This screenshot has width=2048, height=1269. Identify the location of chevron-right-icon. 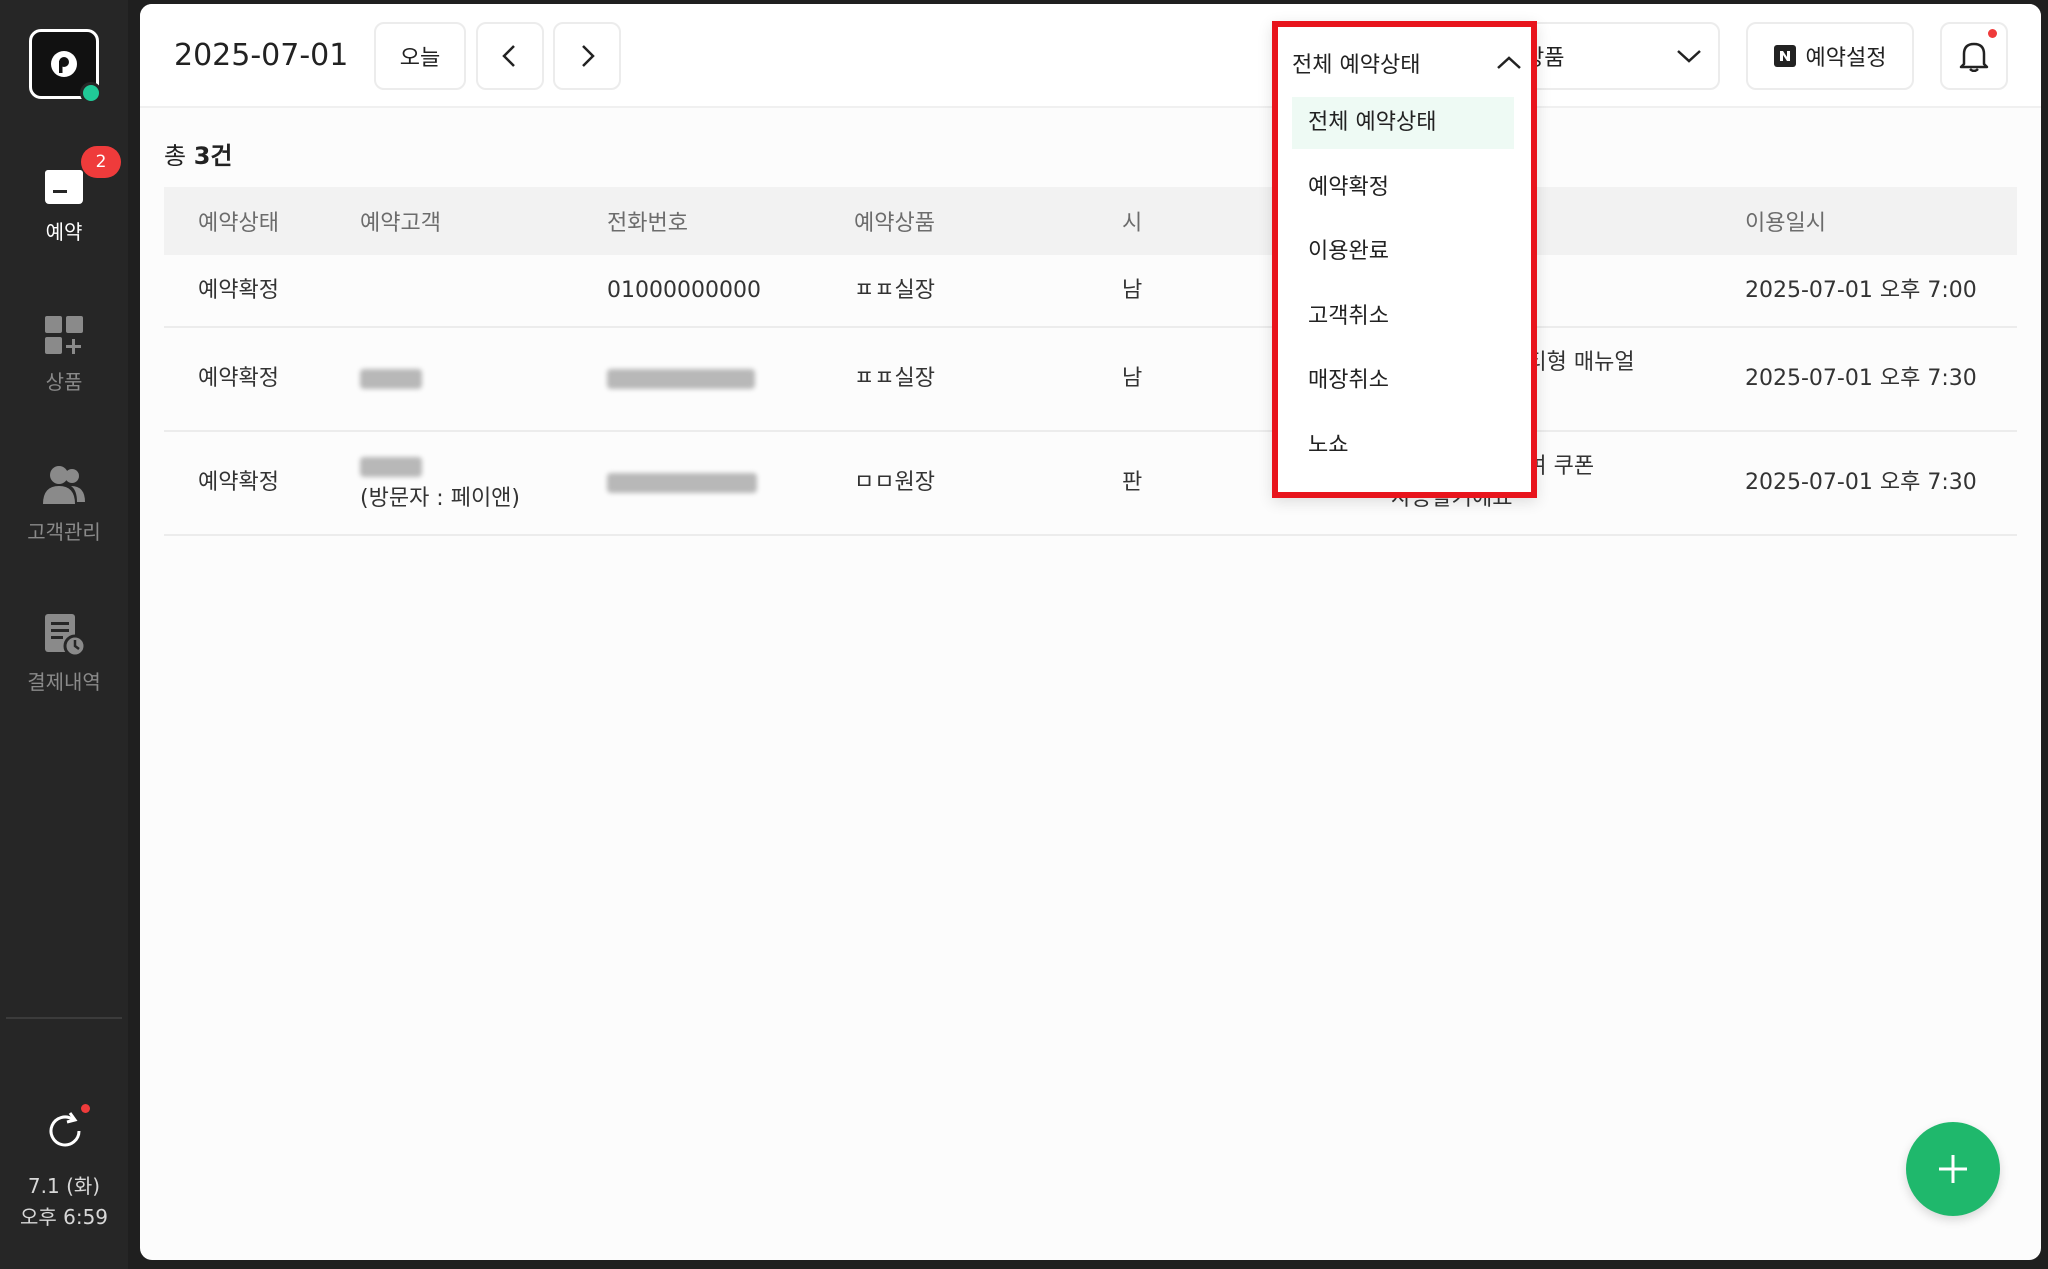
(588, 56).